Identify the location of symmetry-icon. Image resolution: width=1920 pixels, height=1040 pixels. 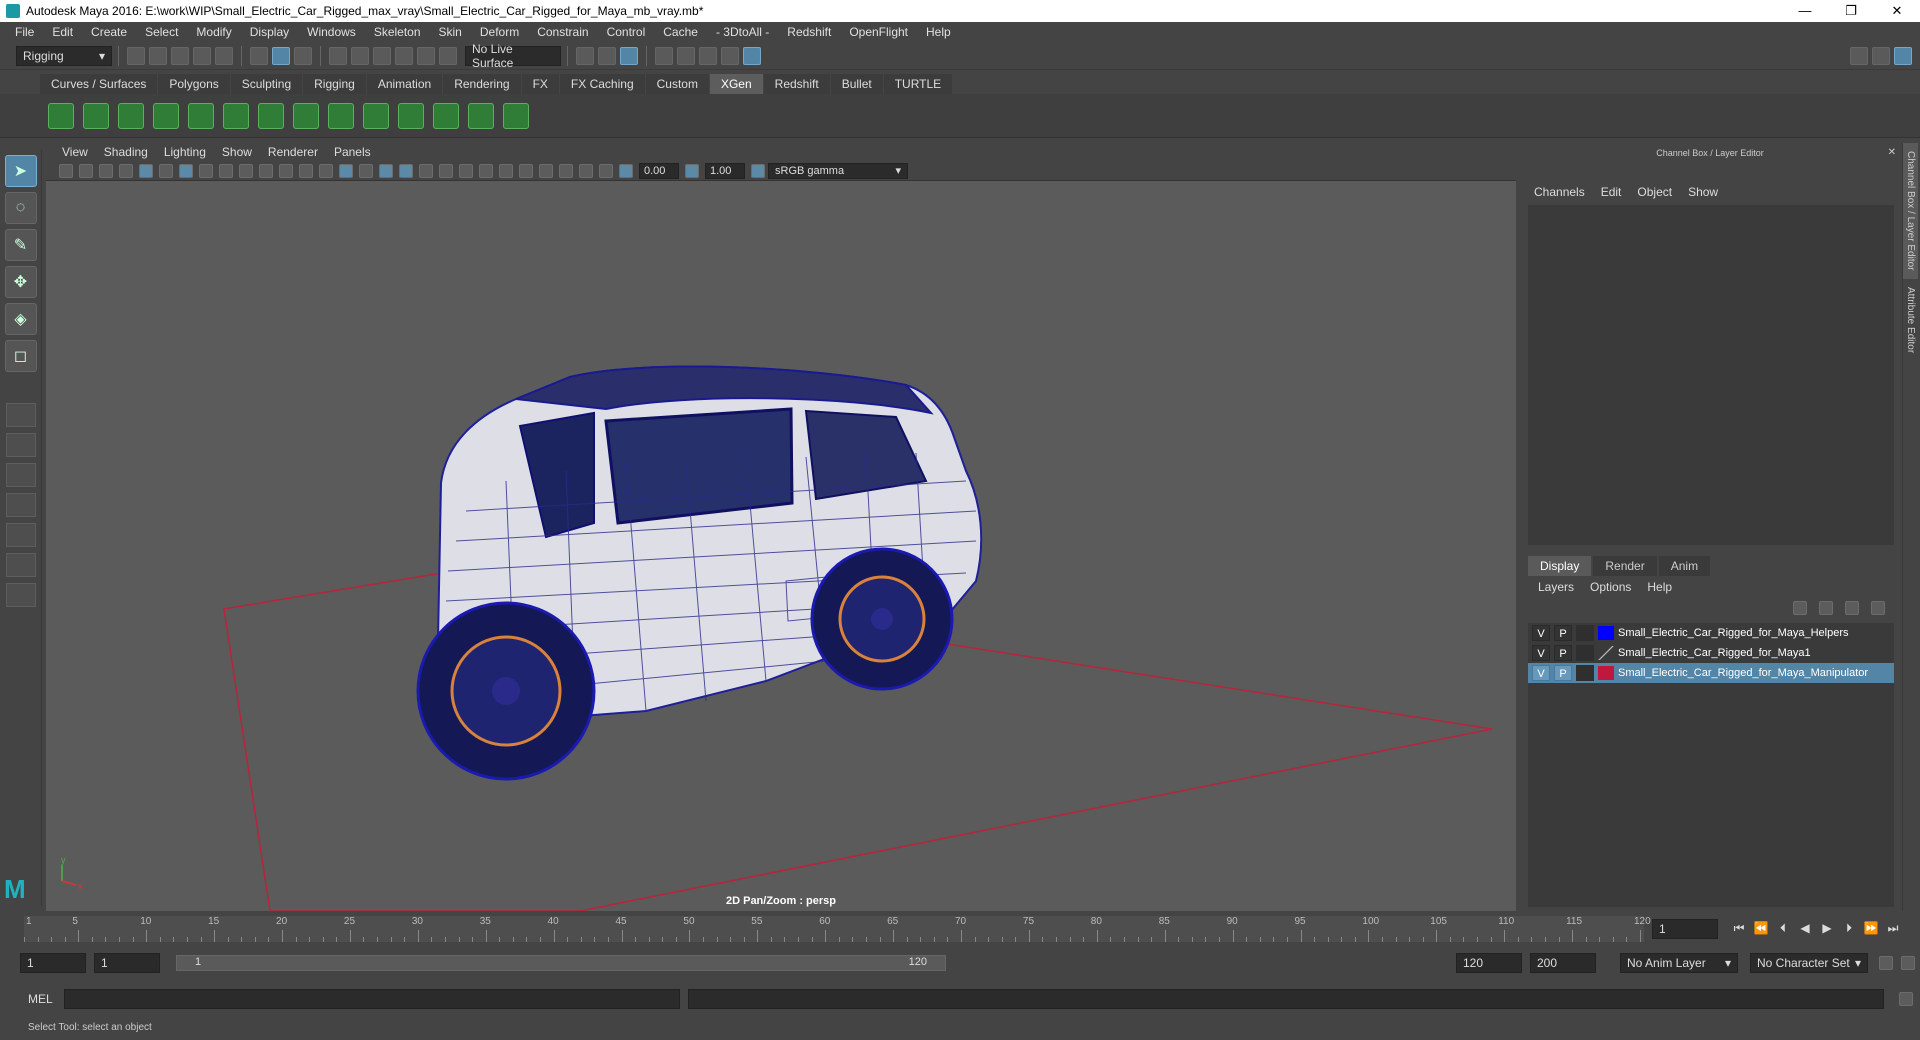
(629, 55).